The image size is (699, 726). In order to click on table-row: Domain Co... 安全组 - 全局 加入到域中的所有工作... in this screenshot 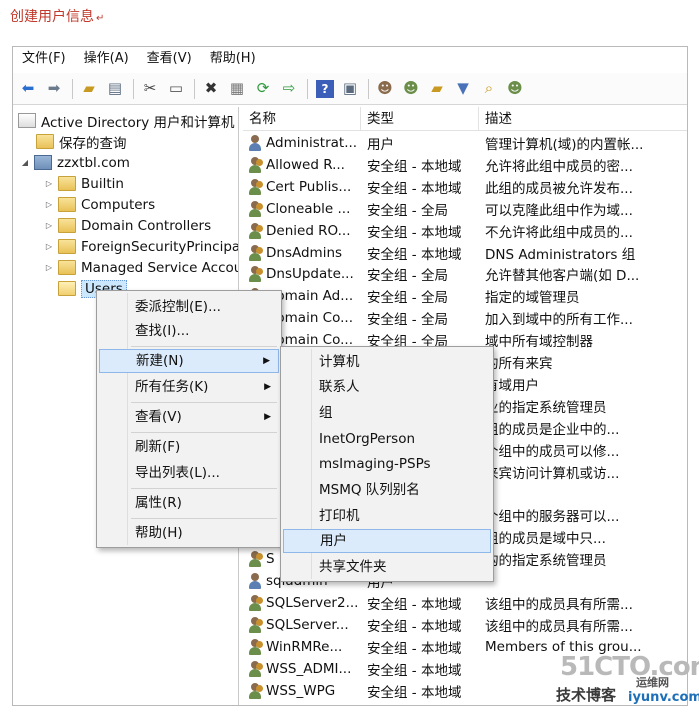, I will do `click(465, 318)`.